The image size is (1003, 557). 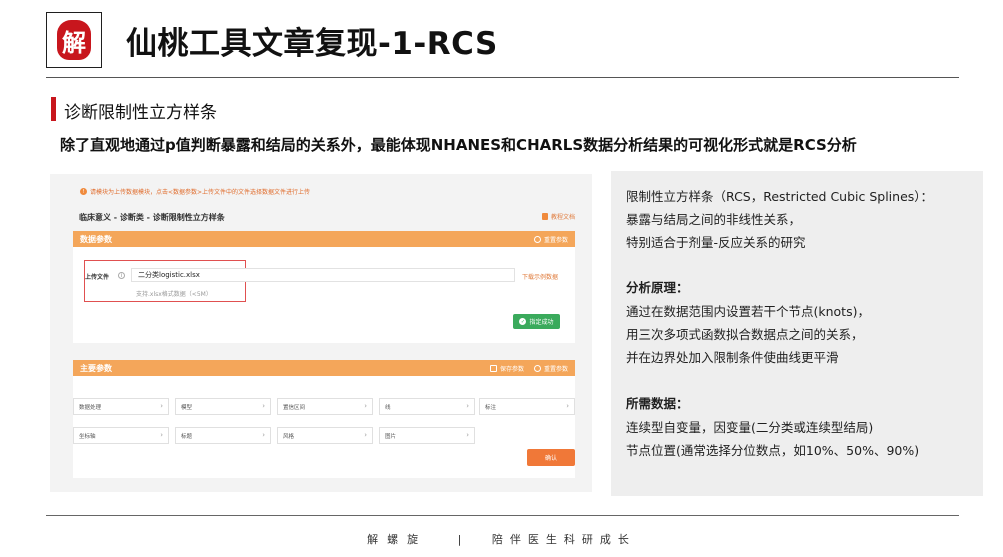 What do you see at coordinates (780, 196) in the screenshot?
I see `definition-line-1: 限制性立方样条（RCS，Restricted Cubic Splines）：` at bounding box center [780, 196].